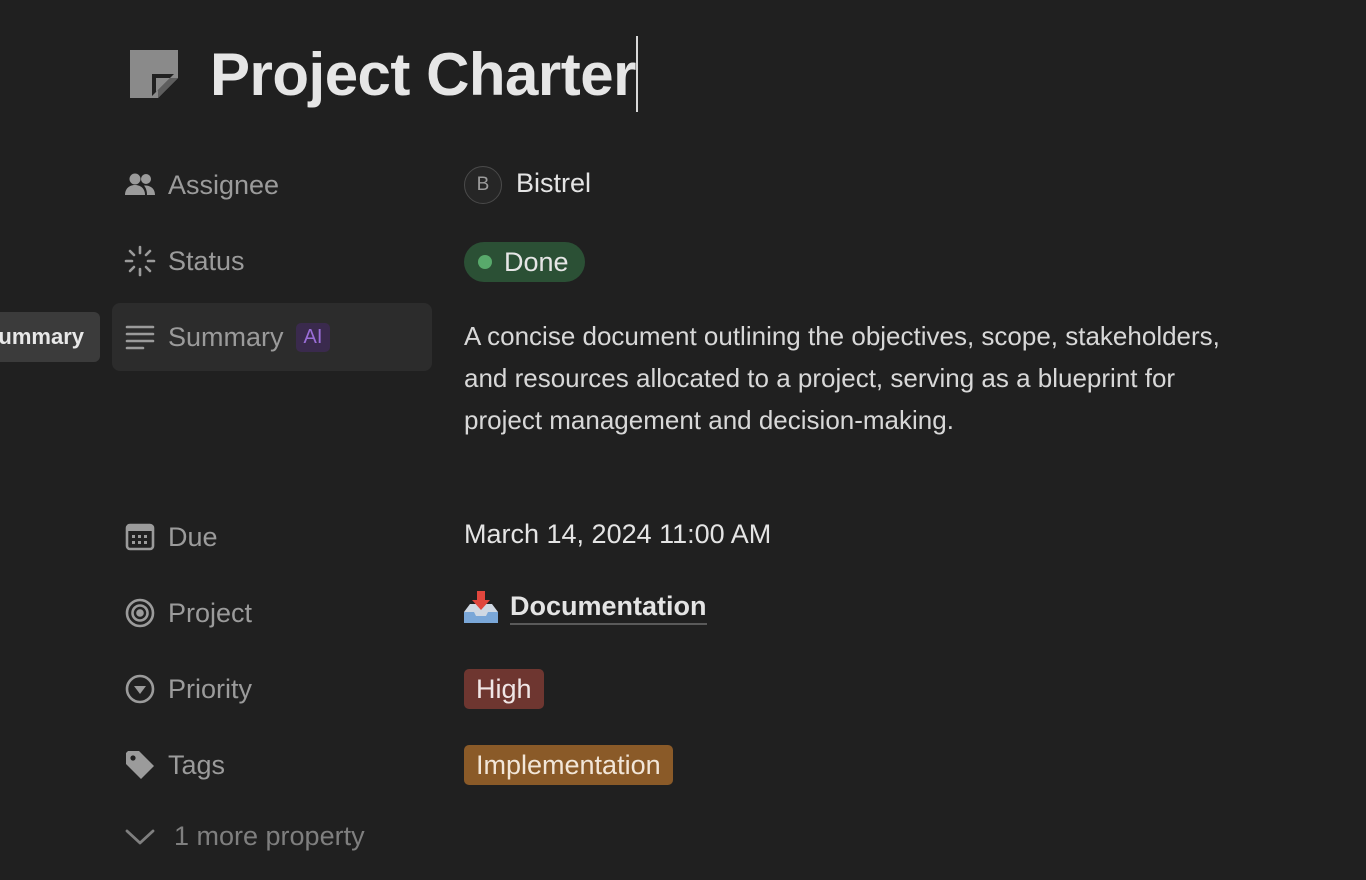 Image resolution: width=1366 pixels, height=880 pixels. What do you see at coordinates (504, 689) in the screenshot?
I see `priority-badge: High` at bounding box center [504, 689].